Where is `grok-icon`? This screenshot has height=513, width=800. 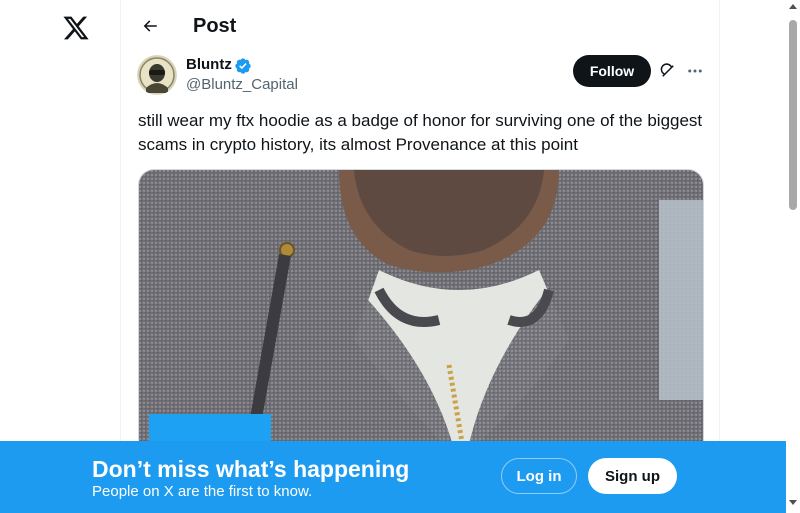 grok-icon is located at coordinates (668, 71).